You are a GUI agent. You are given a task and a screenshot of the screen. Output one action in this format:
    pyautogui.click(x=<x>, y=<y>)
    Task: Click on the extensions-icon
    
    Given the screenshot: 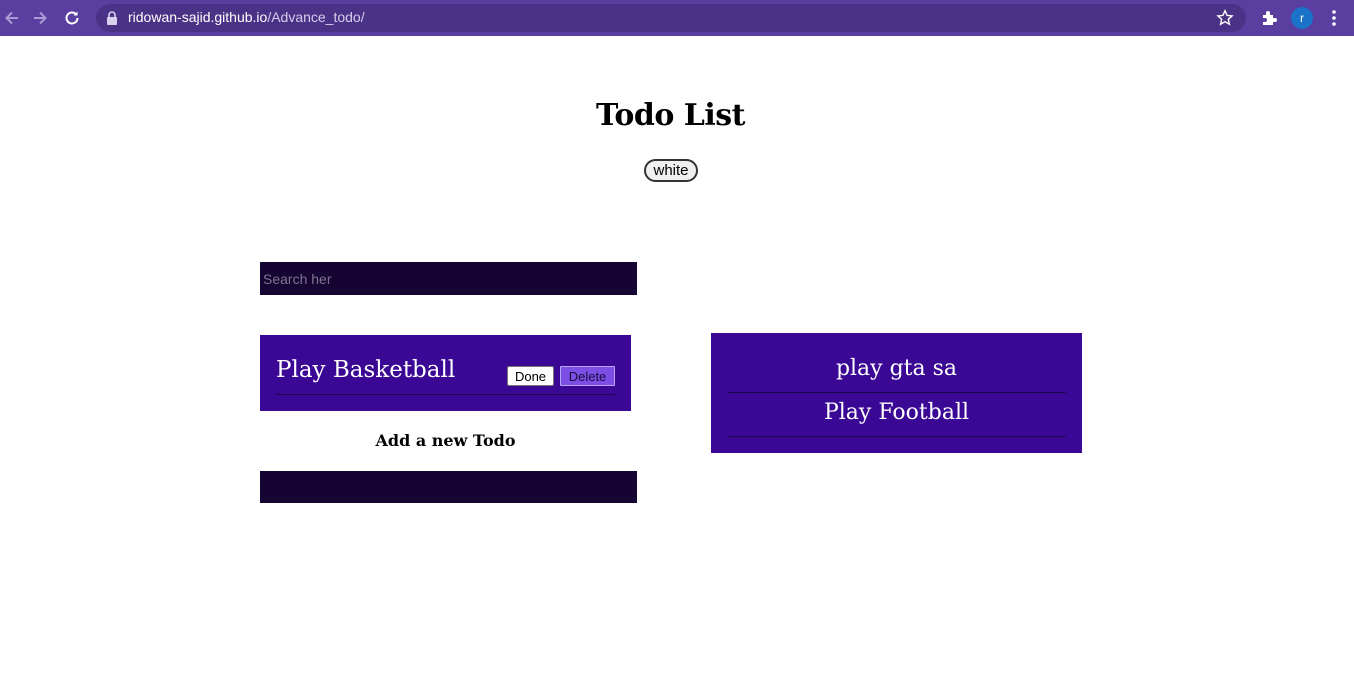 What is the action you would take?
    pyautogui.click(x=1270, y=18)
    